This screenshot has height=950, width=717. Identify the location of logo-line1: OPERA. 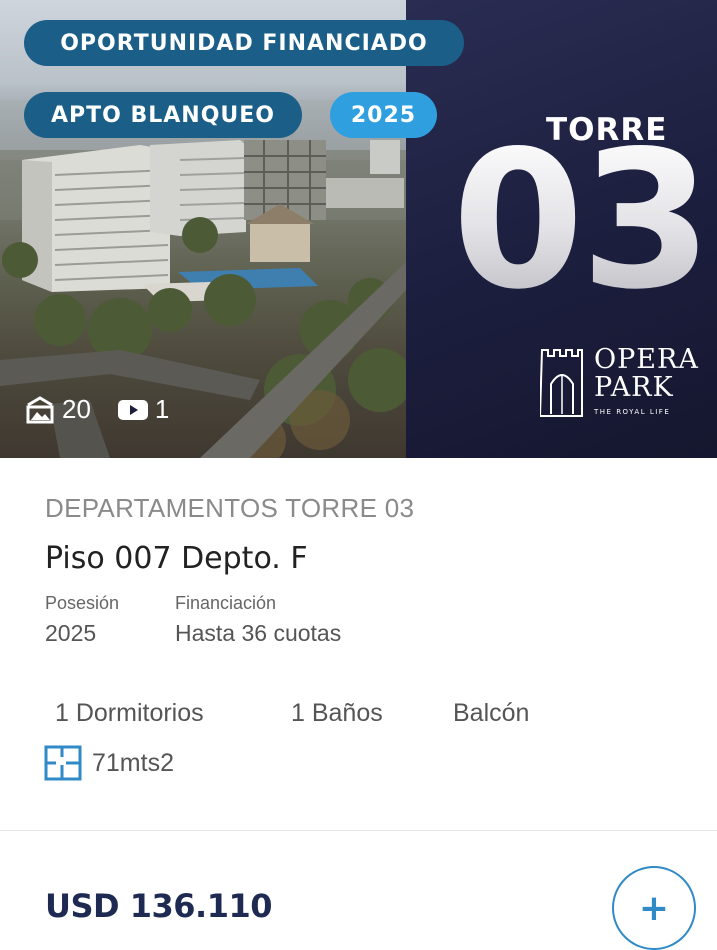
(646, 359).